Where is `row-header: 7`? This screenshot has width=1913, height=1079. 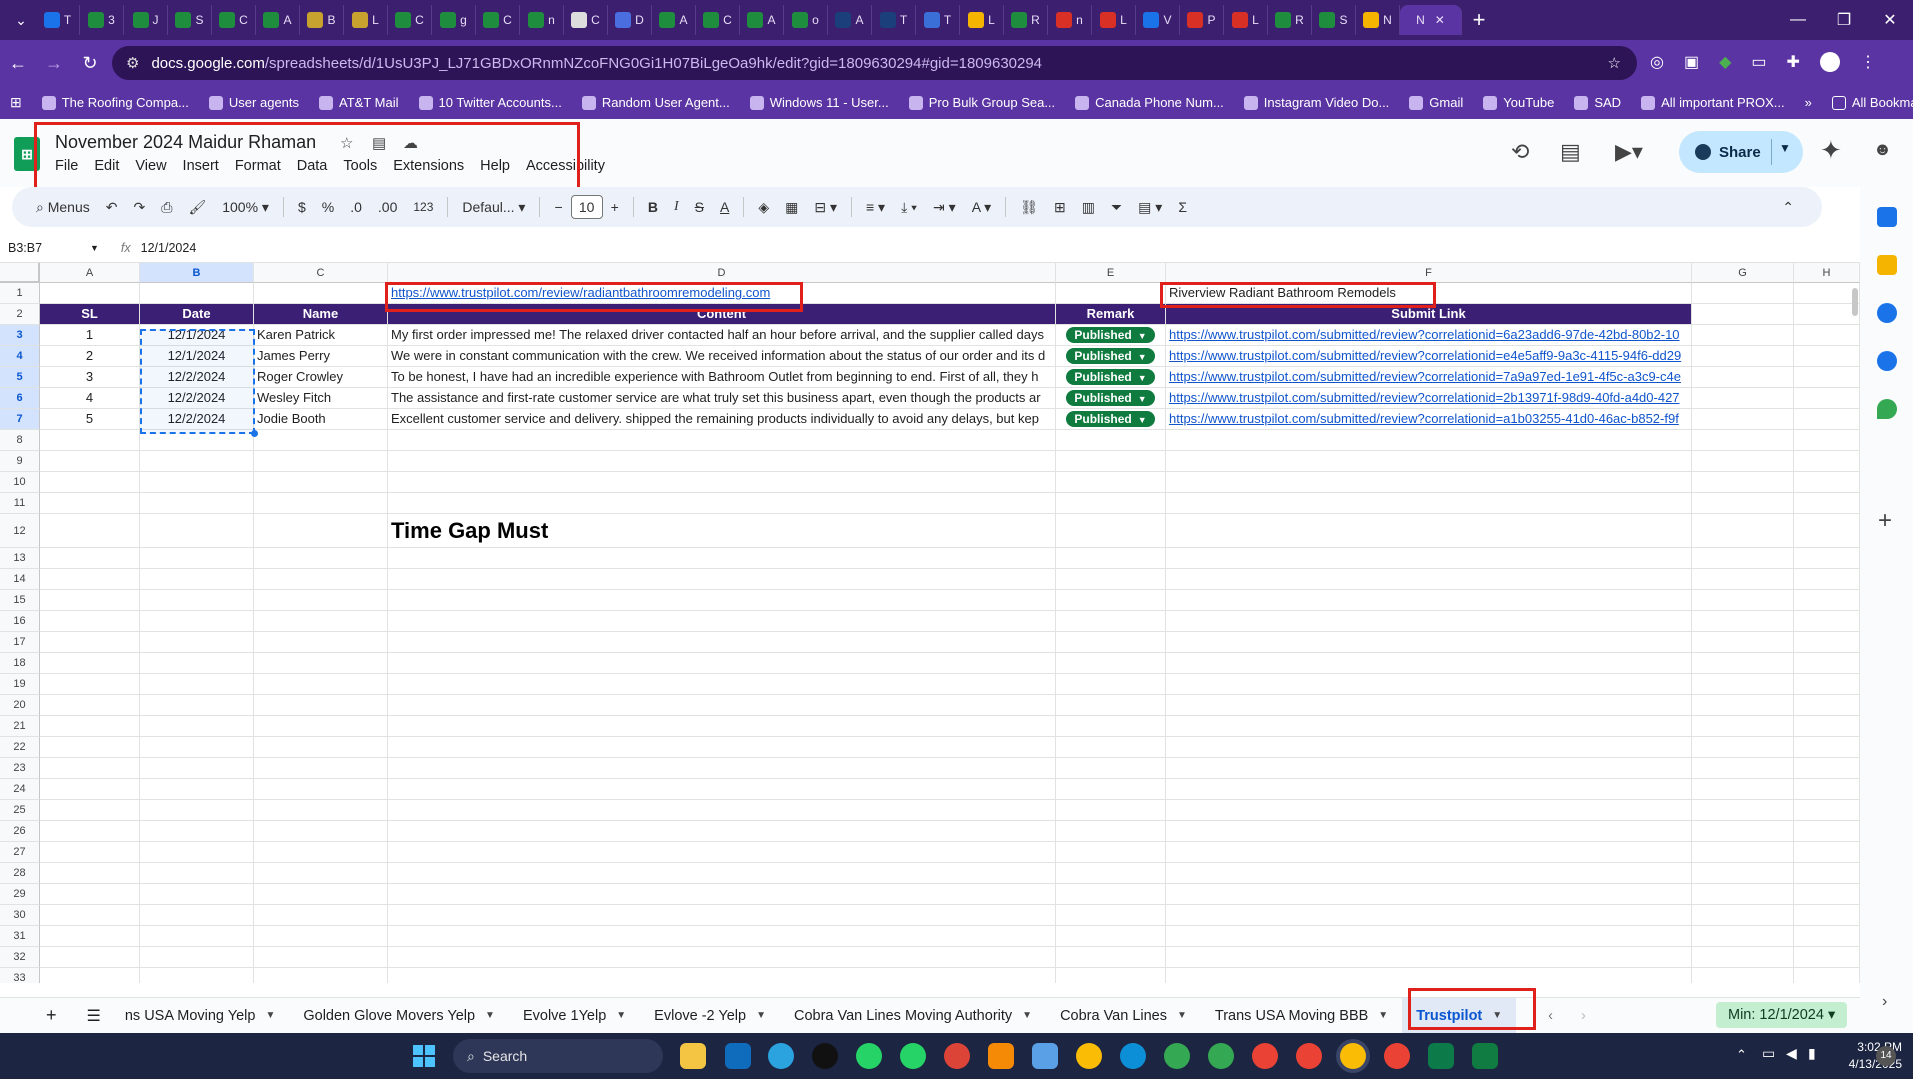 row-header: 7 is located at coordinates (20, 419).